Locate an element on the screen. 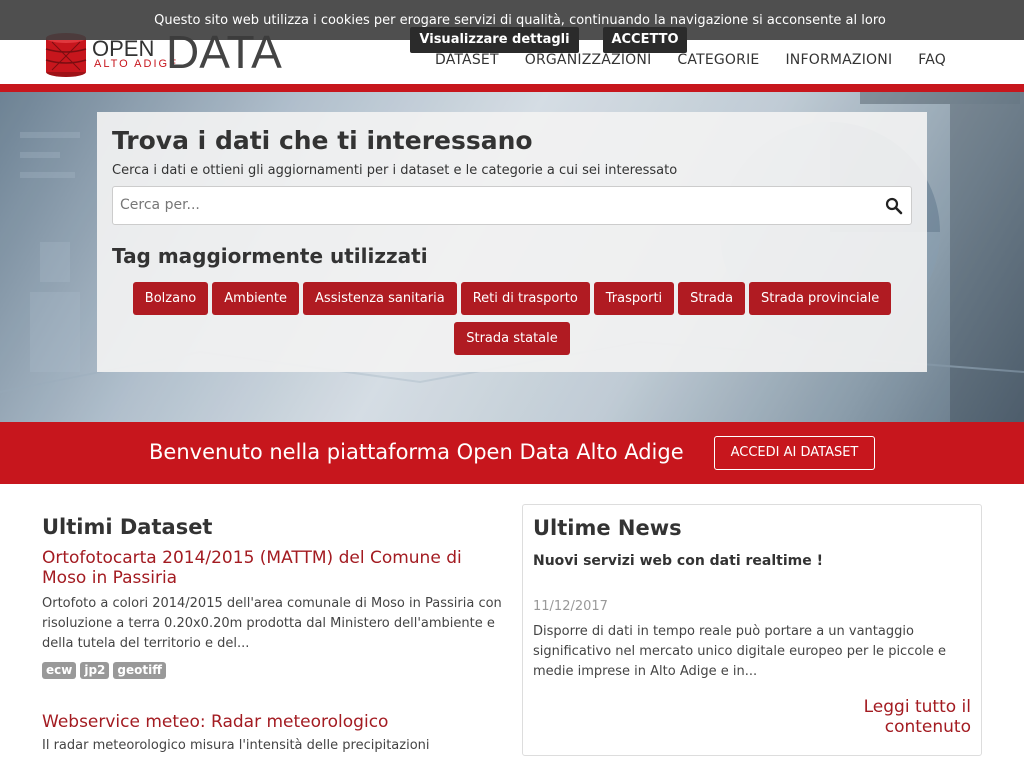 This screenshot has height=768, width=1024. cookie-accept-button: ACCETTO is located at coordinates (645, 40).